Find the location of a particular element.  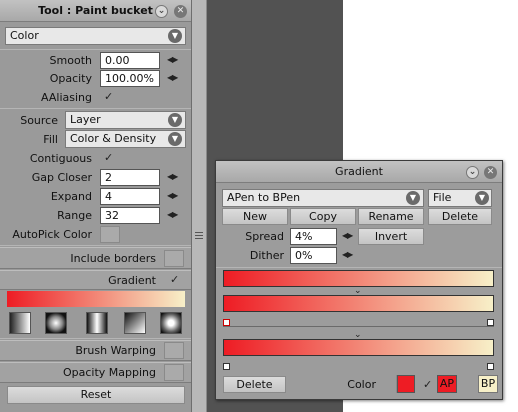

bpen-label: BP is located at coordinates (488, 383).